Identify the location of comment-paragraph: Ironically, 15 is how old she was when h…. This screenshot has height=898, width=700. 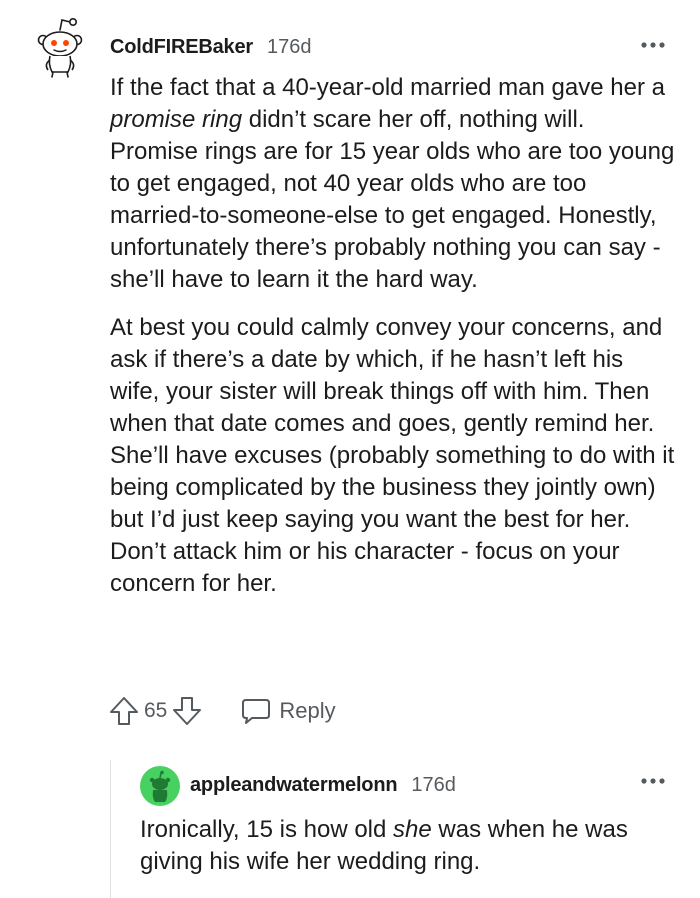
(410, 846).